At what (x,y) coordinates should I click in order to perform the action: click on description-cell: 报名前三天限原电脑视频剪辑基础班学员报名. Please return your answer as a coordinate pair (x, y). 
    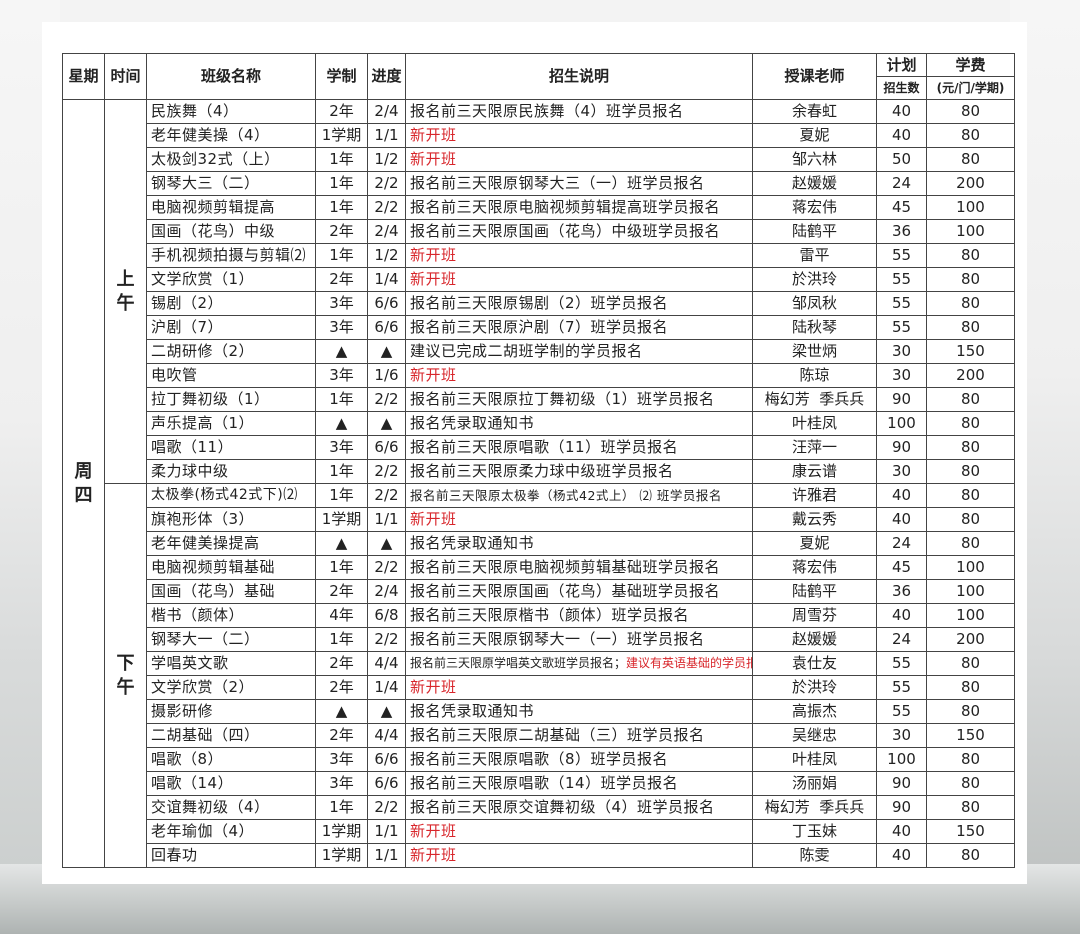
    Looking at the image, I should click on (579, 567).